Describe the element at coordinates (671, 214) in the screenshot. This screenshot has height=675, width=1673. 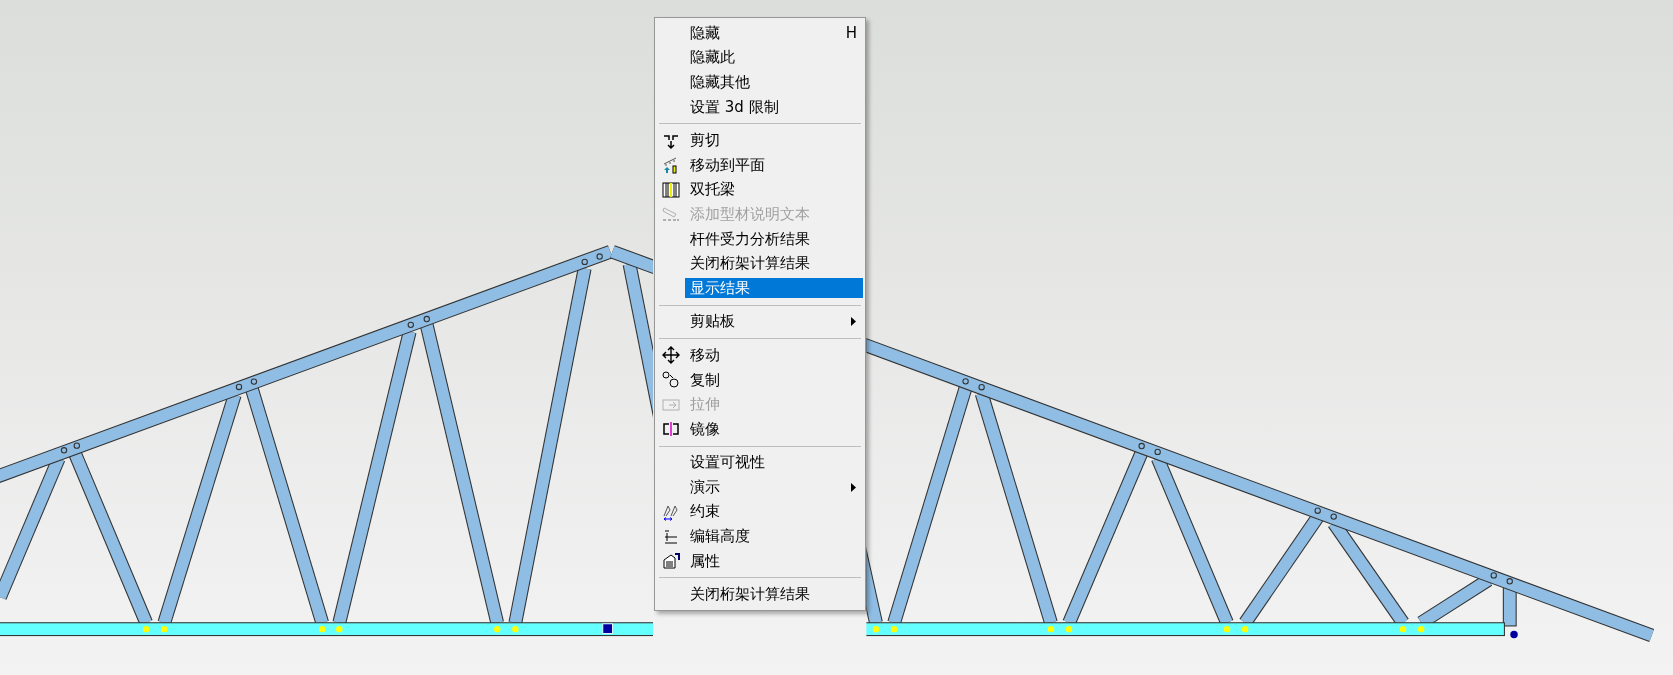
I see `desc-icon` at that location.